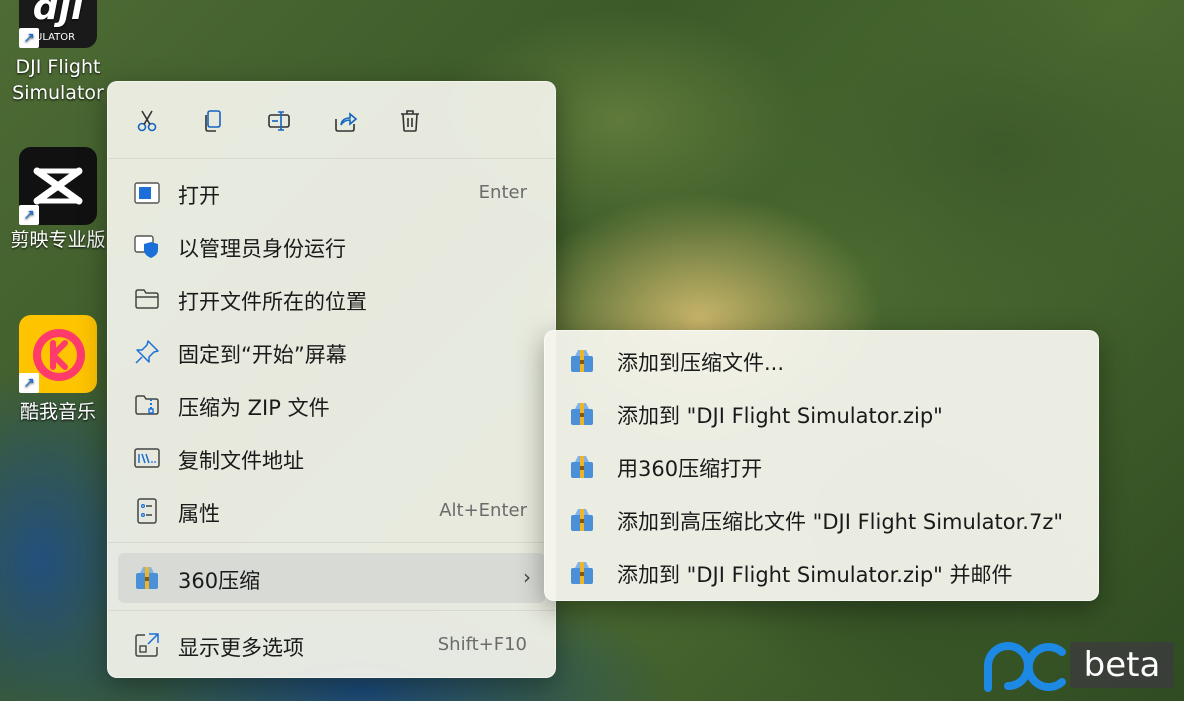 This screenshot has width=1184, height=701. I want to click on cut-icon, so click(147, 121).